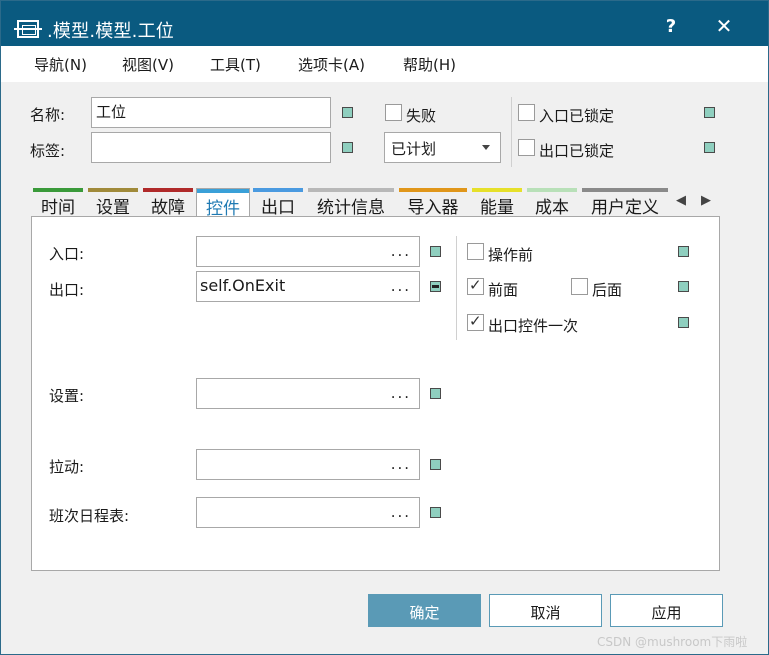 This screenshot has height=655, width=769. Describe the element at coordinates (577, 151) in the screenshot. I see `exit-locked-label: 出口已锁定` at that location.